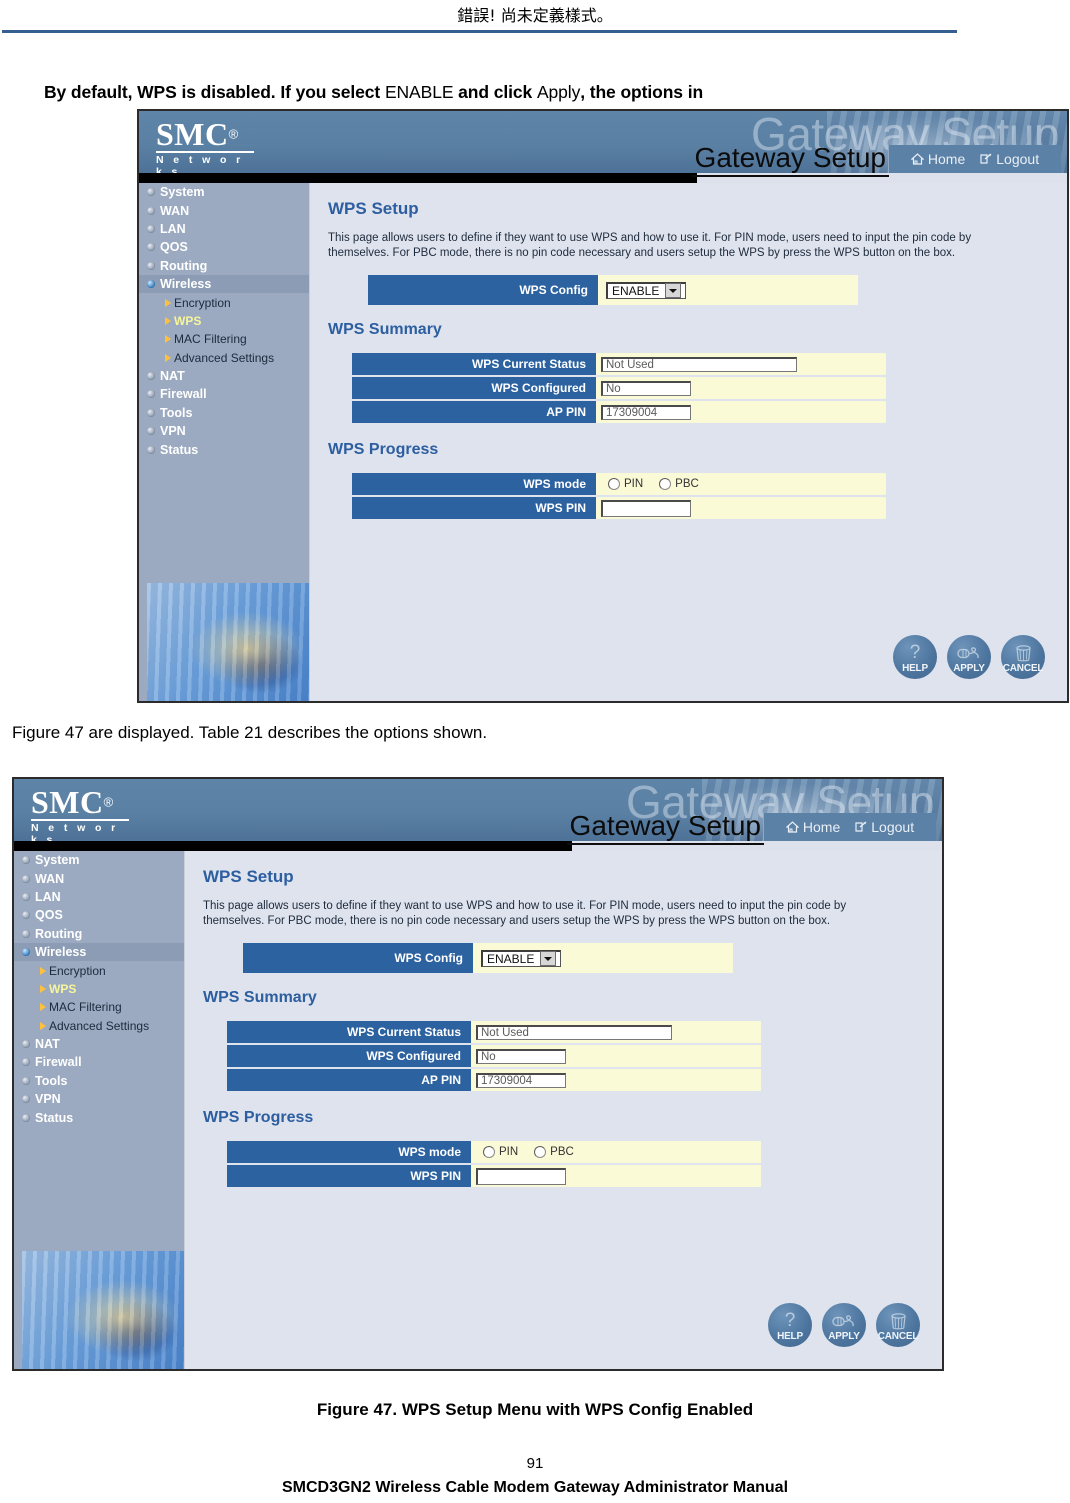 The image size is (1070, 1503). I want to click on logout-link-2: Logout, so click(884, 827).